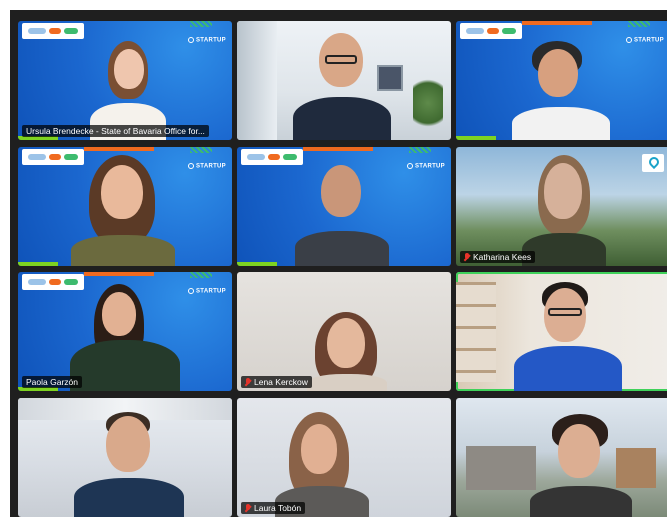 The image size is (667, 517). I want to click on participant-tile: Lena Kerckow, so click(344, 331).